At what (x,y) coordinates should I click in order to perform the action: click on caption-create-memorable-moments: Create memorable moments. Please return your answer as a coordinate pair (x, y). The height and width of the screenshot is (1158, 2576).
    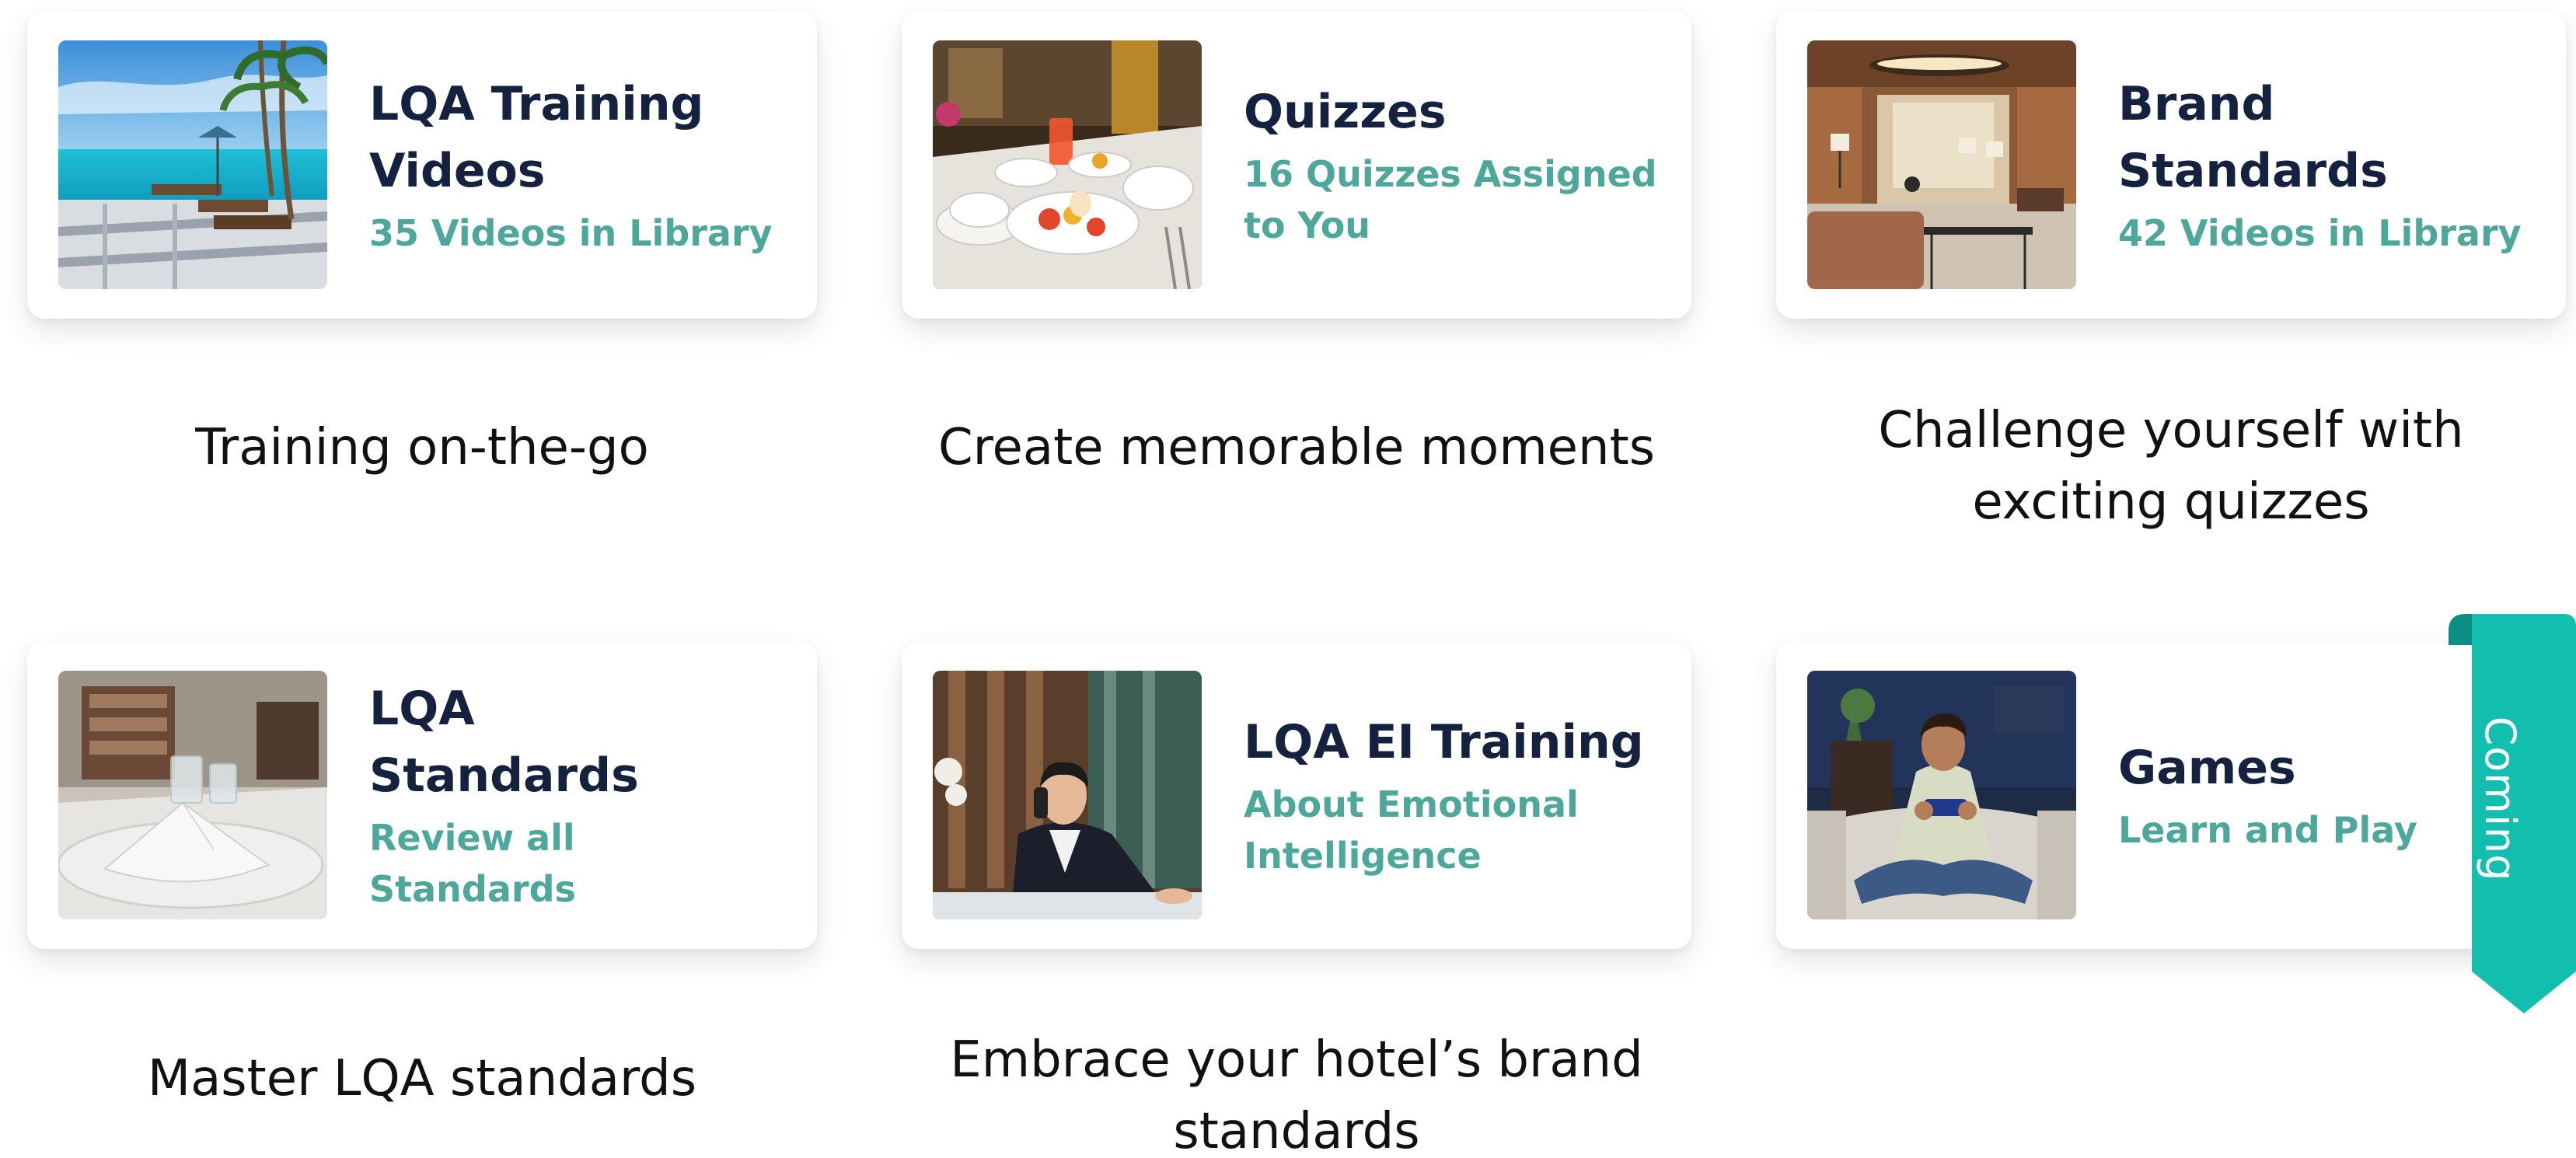
    Looking at the image, I should click on (1297, 447).